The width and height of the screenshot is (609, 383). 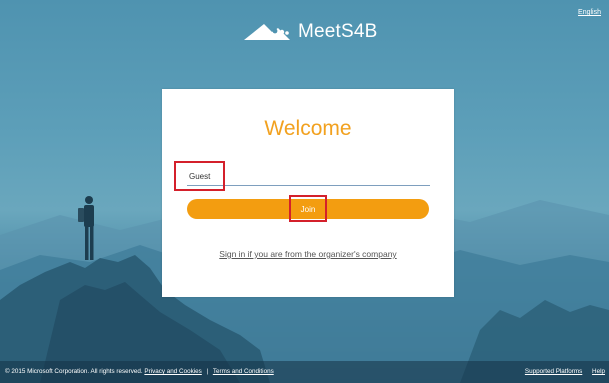 I want to click on guest-name-input, so click(x=308, y=177).